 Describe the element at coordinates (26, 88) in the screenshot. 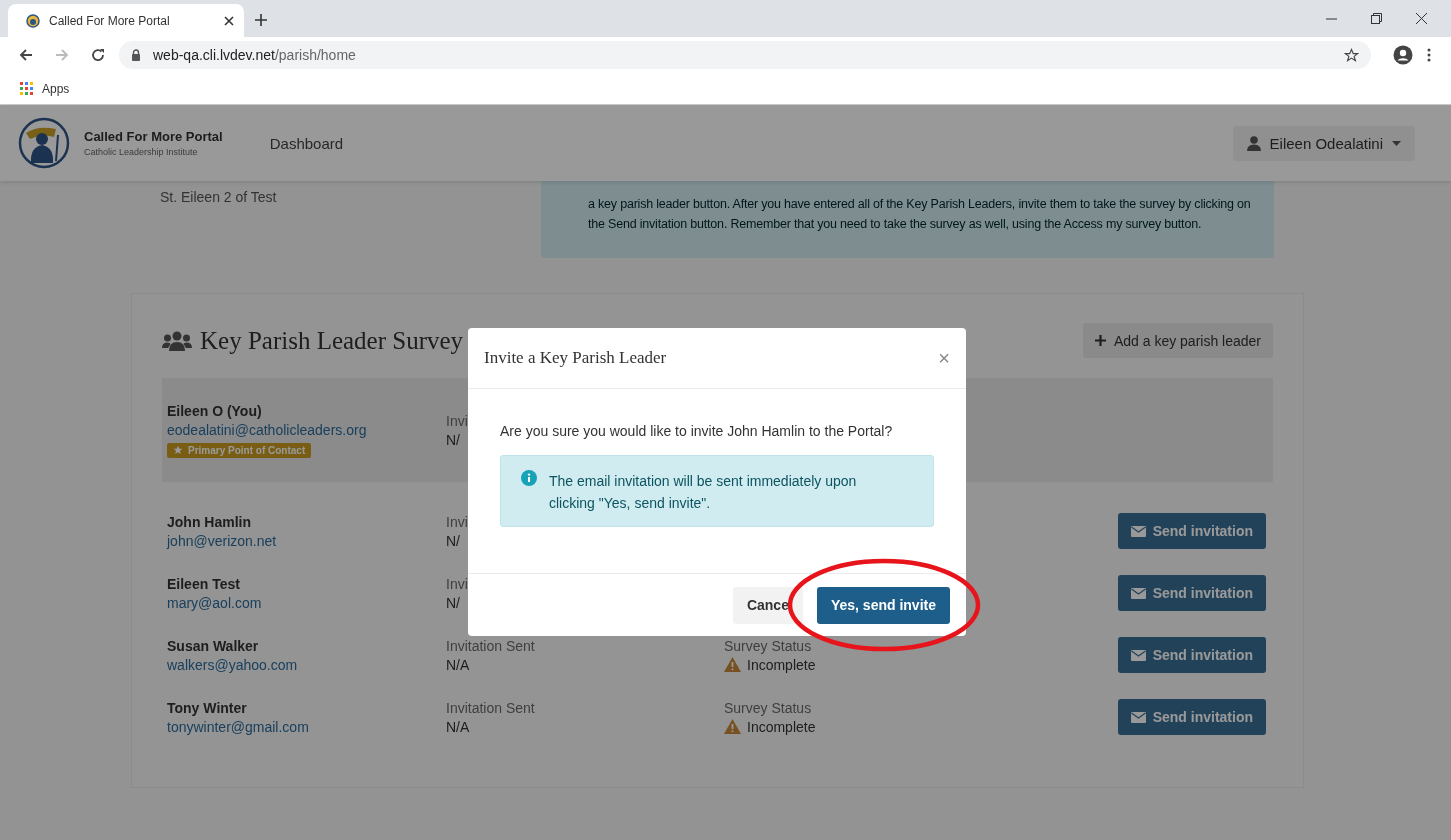

I see `apps-grid-icon` at that location.